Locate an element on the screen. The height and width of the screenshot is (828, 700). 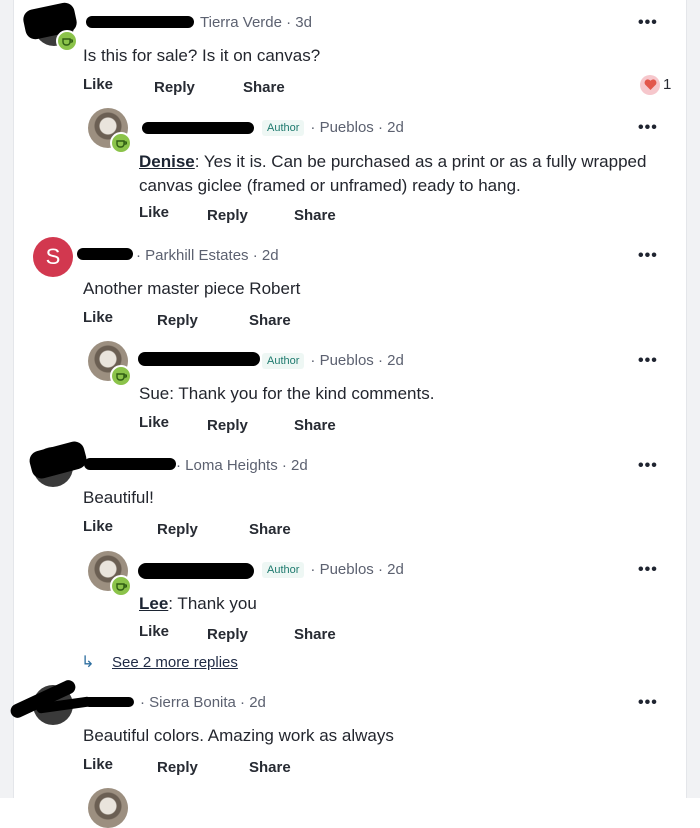
avatar is located at coordinates (108, 808).